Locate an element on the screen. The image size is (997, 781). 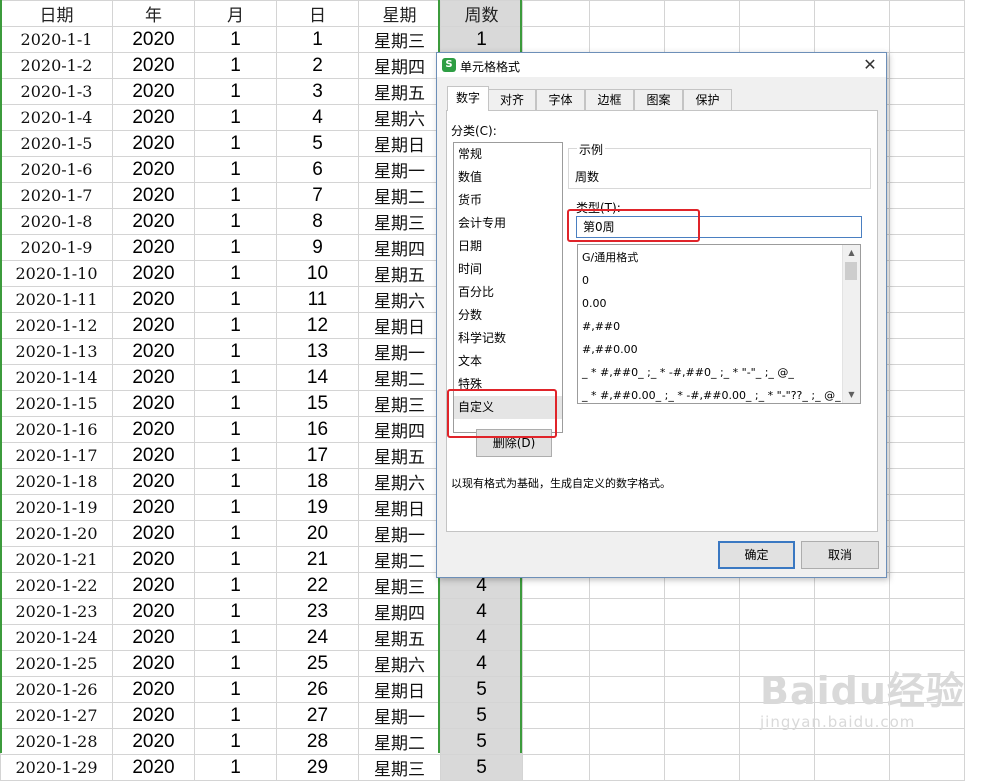
category-item-time: 时间 is located at coordinates (508, 269).